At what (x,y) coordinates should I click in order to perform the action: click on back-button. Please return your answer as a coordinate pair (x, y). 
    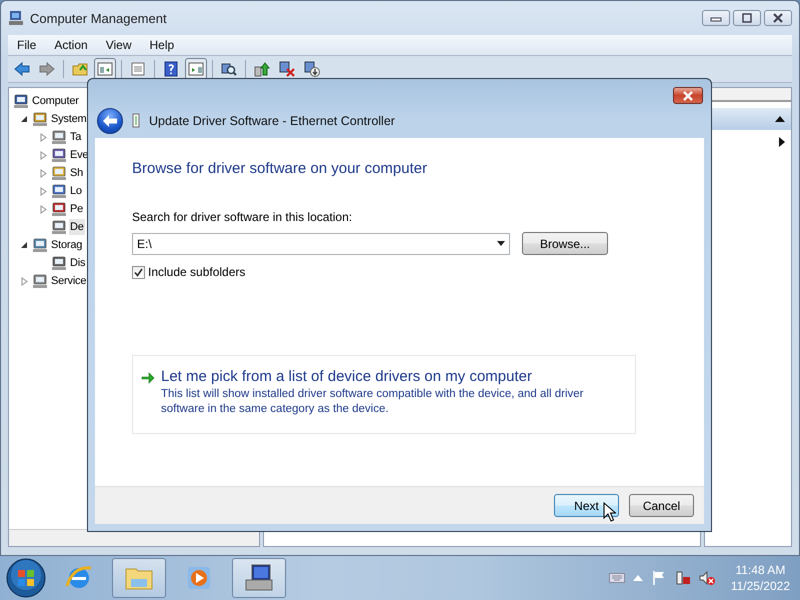
    Looking at the image, I should click on (110, 121).